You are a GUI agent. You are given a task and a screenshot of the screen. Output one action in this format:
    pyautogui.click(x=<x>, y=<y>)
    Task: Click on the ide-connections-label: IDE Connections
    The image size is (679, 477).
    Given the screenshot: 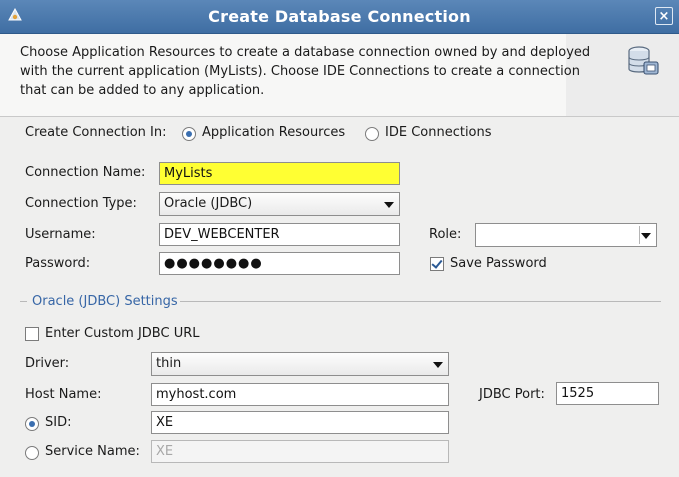 What is the action you would take?
    pyautogui.click(x=438, y=132)
    